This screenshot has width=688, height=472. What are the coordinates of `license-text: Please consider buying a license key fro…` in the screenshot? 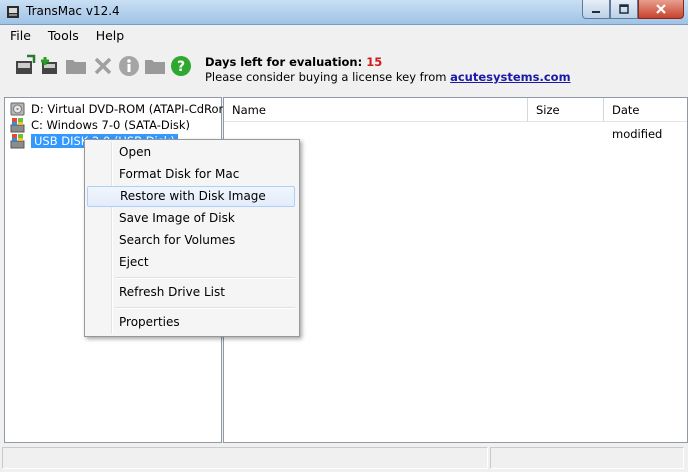 It's located at (326, 77).